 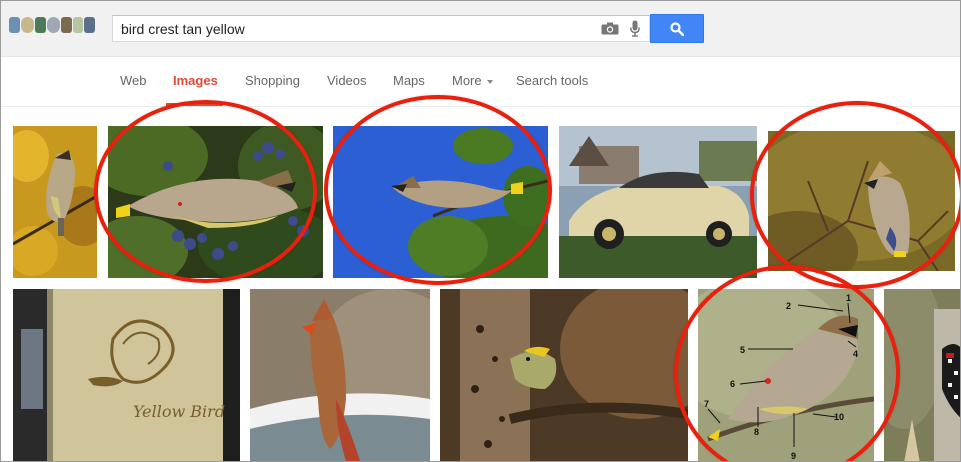 I want to click on diagram-label: 9, so click(x=793, y=456).